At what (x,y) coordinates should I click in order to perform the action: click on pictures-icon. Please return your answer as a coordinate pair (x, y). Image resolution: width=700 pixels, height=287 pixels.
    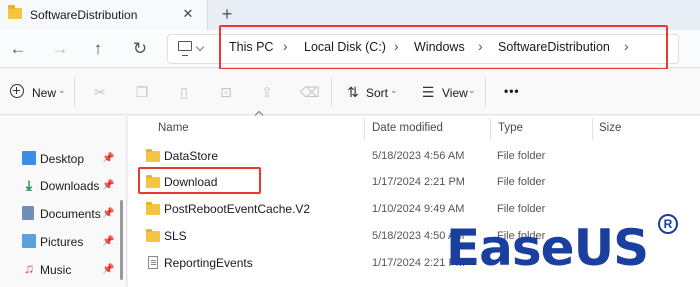
    Looking at the image, I should click on (29, 241).